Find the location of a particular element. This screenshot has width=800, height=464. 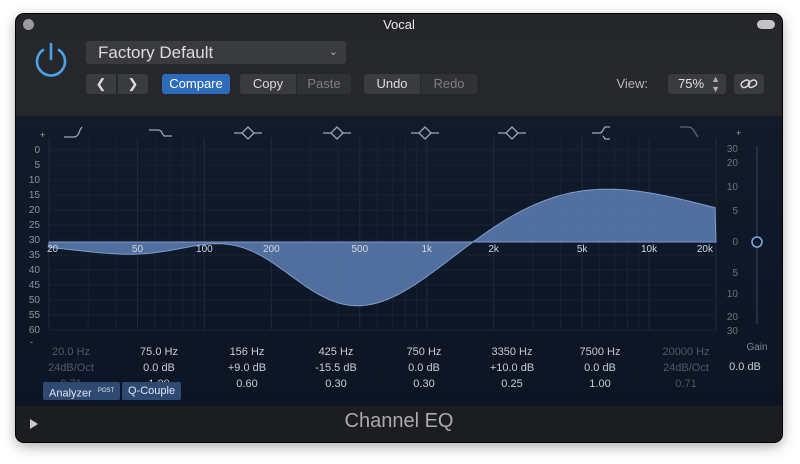

band-type-icons is located at coordinates (381, 133).